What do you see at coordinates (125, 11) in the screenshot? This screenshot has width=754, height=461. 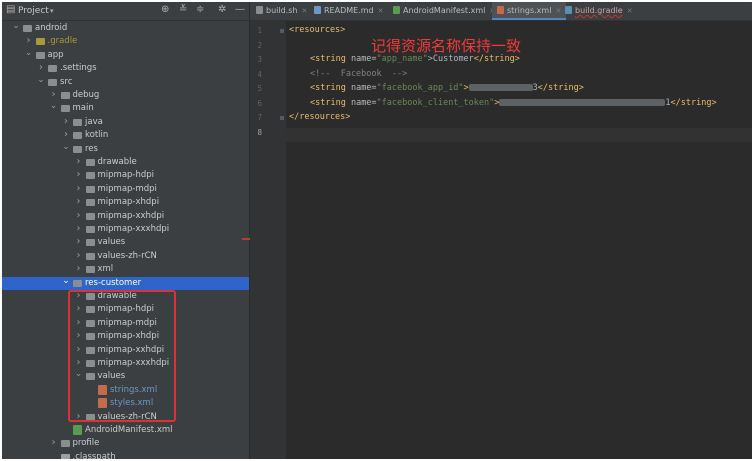 I see `project-panel-header: ▤ Project ▾ ⊕ ≚ ≑ ✲ —` at bounding box center [125, 11].